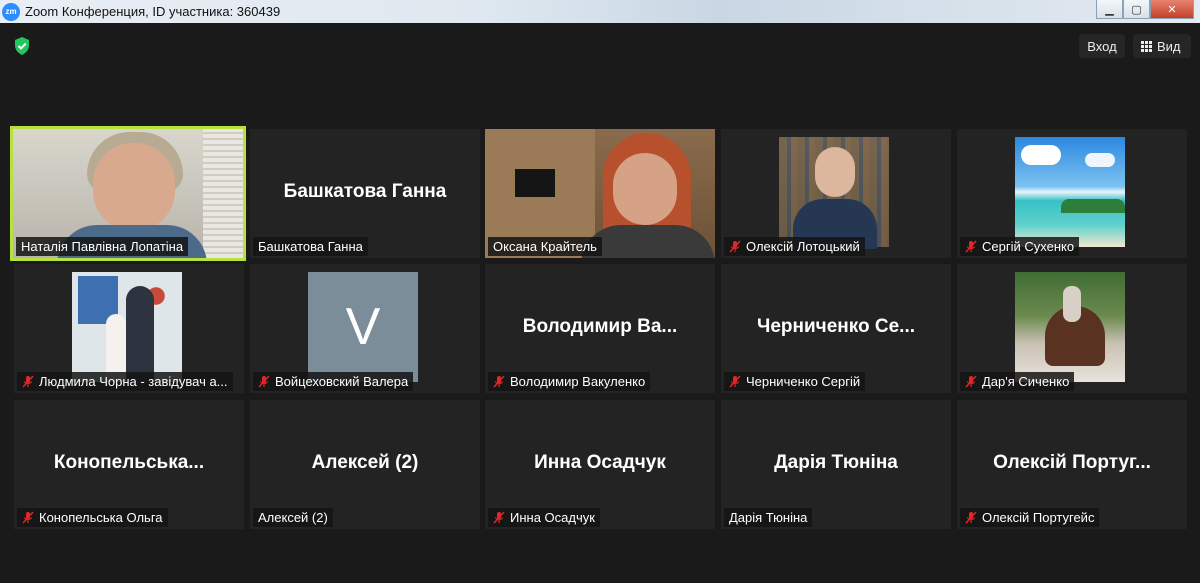  I want to click on participant-tile: V Войцеховский Валера, so click(365, 328).